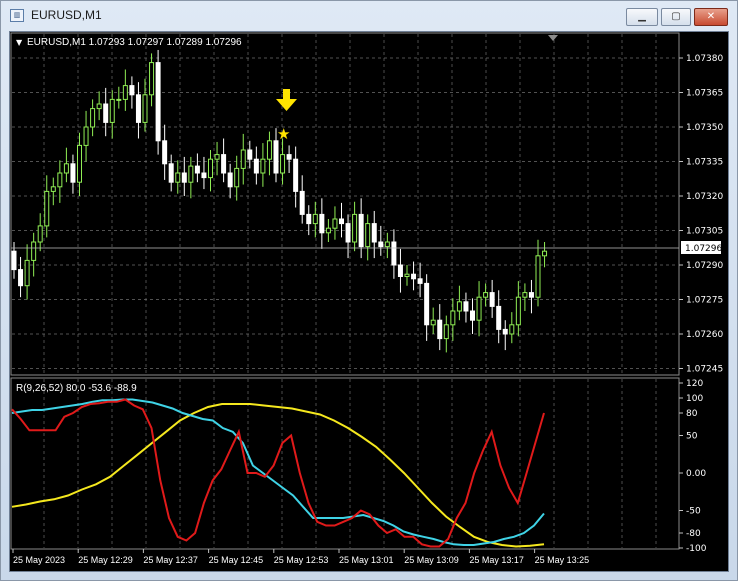 This screenshot has height=581, width=738. I want to click on close-icon: ✕, so click(711, 16).